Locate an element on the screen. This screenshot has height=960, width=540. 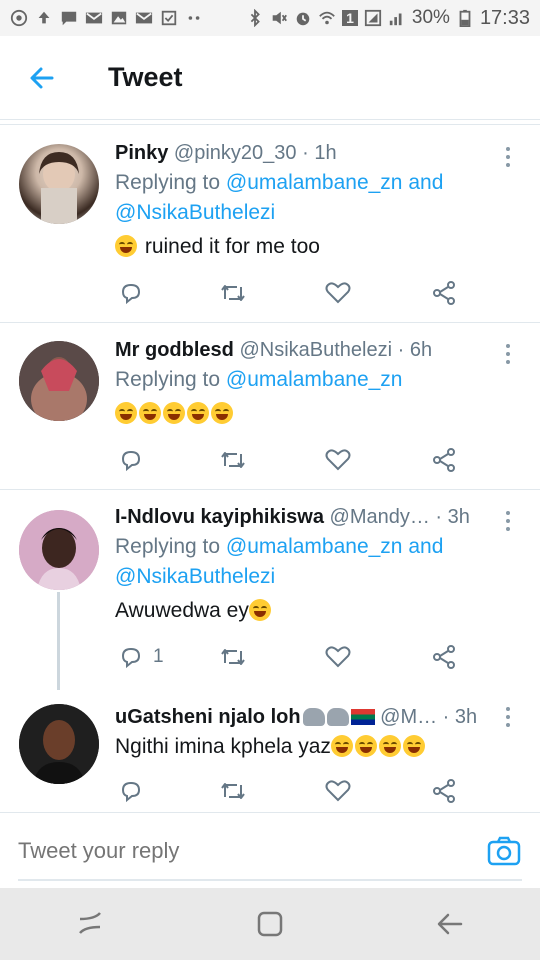
whatsapp-icon is located at coordinates (19, 18).